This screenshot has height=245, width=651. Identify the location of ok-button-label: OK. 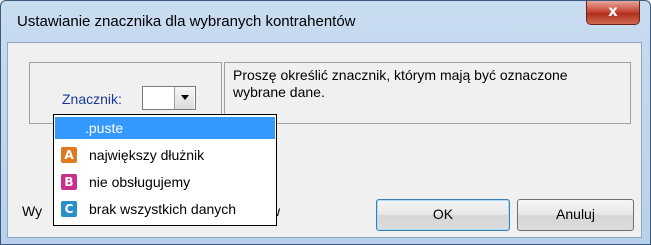
(443, 214).